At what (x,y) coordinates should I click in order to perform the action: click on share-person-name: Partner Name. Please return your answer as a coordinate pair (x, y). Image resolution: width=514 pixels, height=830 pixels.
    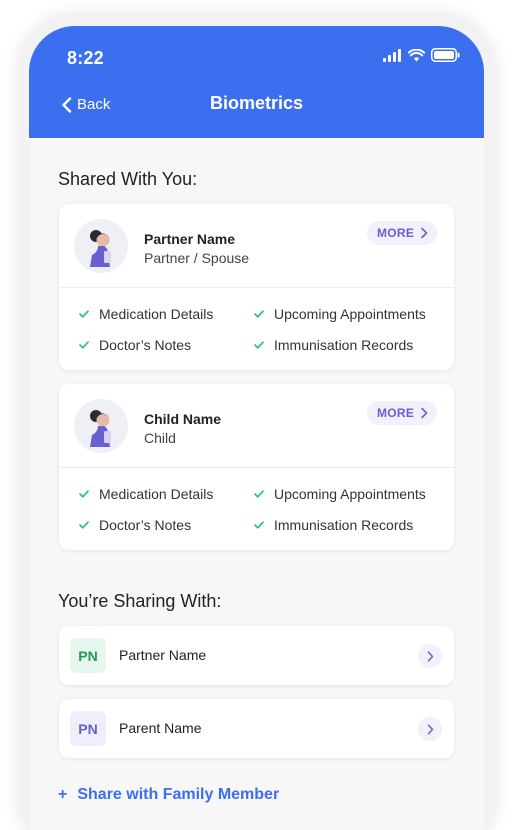
    Looking at the image, I should click on (163, 655).